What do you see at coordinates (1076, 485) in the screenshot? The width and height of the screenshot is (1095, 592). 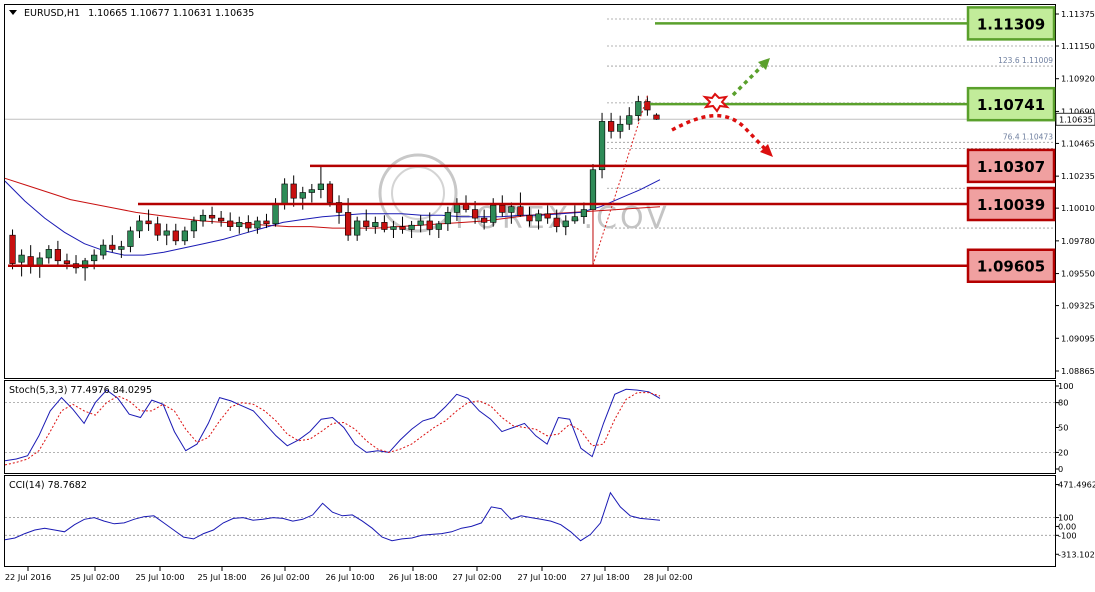 I see `cci-tick-label: 471.4962` at bounding box center [1076, 485].